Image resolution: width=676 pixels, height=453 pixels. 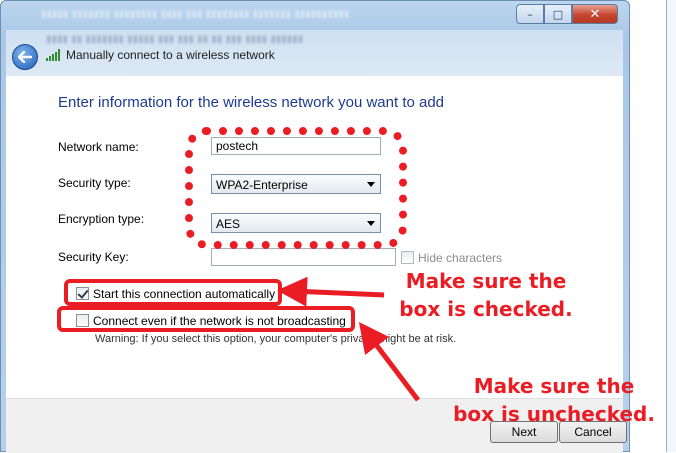 What do you see at coordinates (554, 386) in the screenshot?
I see `callout-unchecked-line1: Make sure the` at bounding box center [554, 386].